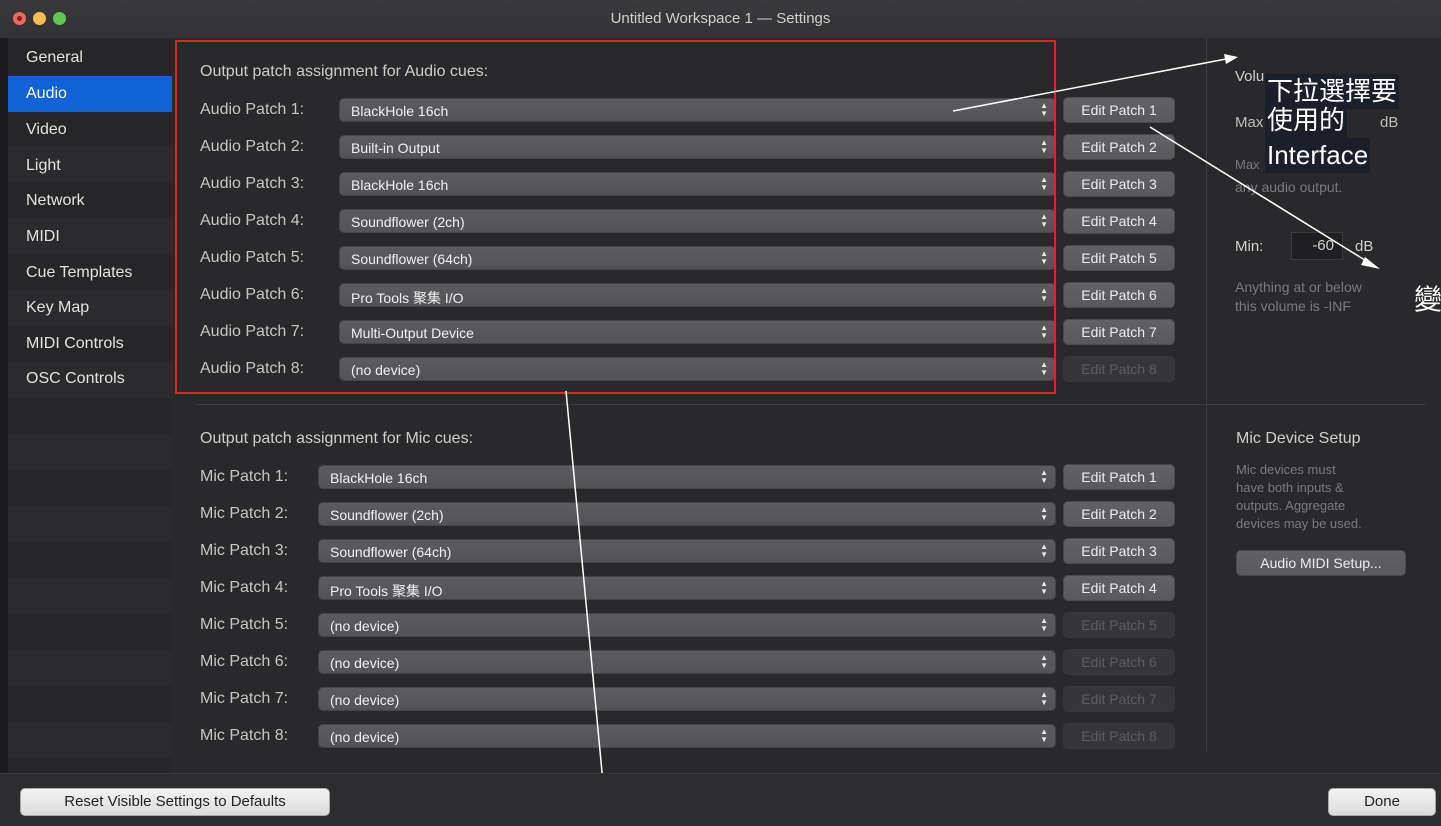 The width and height of the screenshot is (1441, 826). Describe the element at coordinates (1293, 306) in the screenshot. I see `min-desc-2: this volume is -INF` at that location.